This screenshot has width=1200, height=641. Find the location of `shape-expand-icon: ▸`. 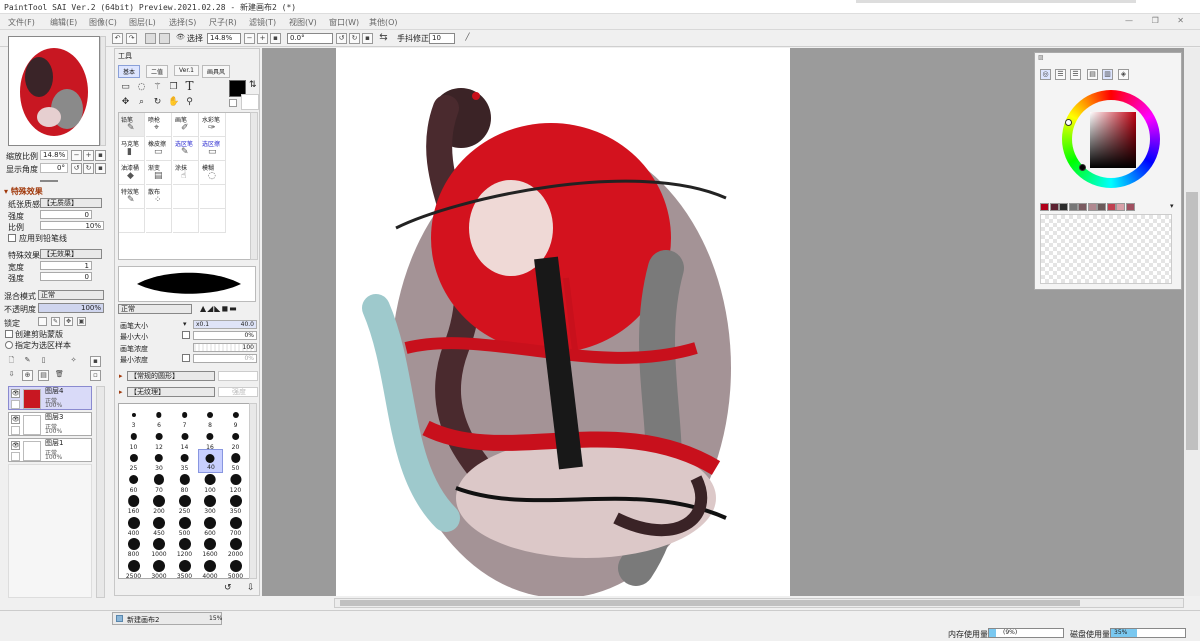

shape-expand-icon: ▸ is located at coordinates (121, 376).